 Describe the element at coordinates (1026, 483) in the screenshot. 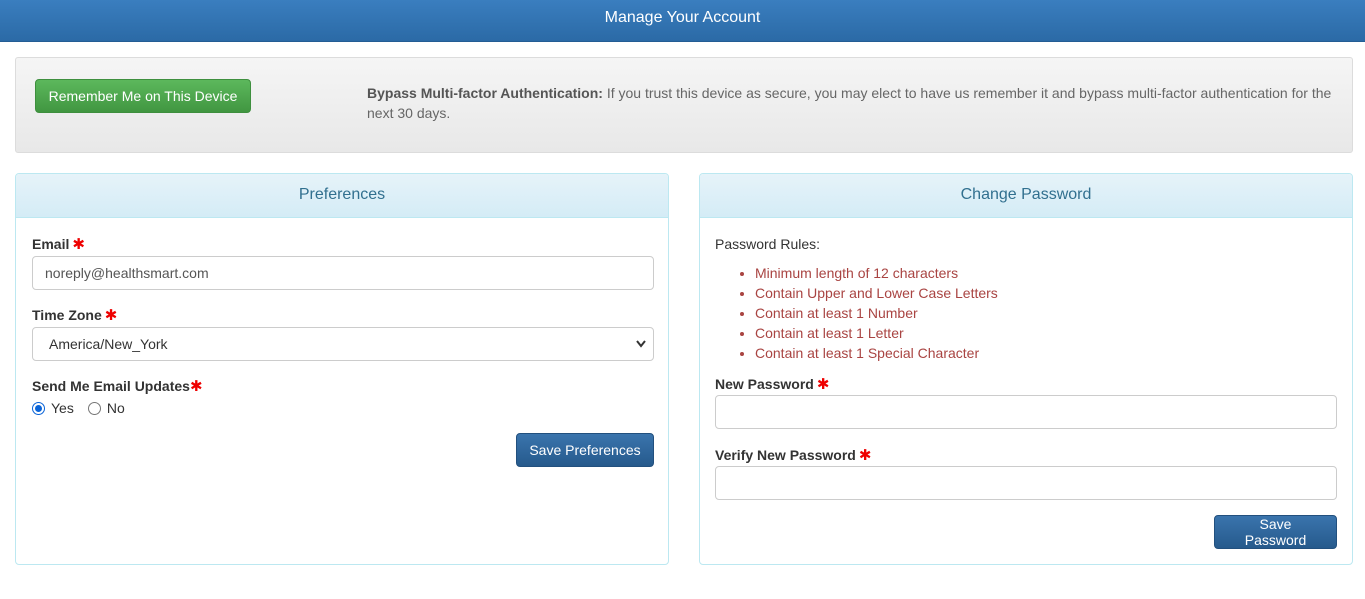

I see `verify-password-field` at that location.